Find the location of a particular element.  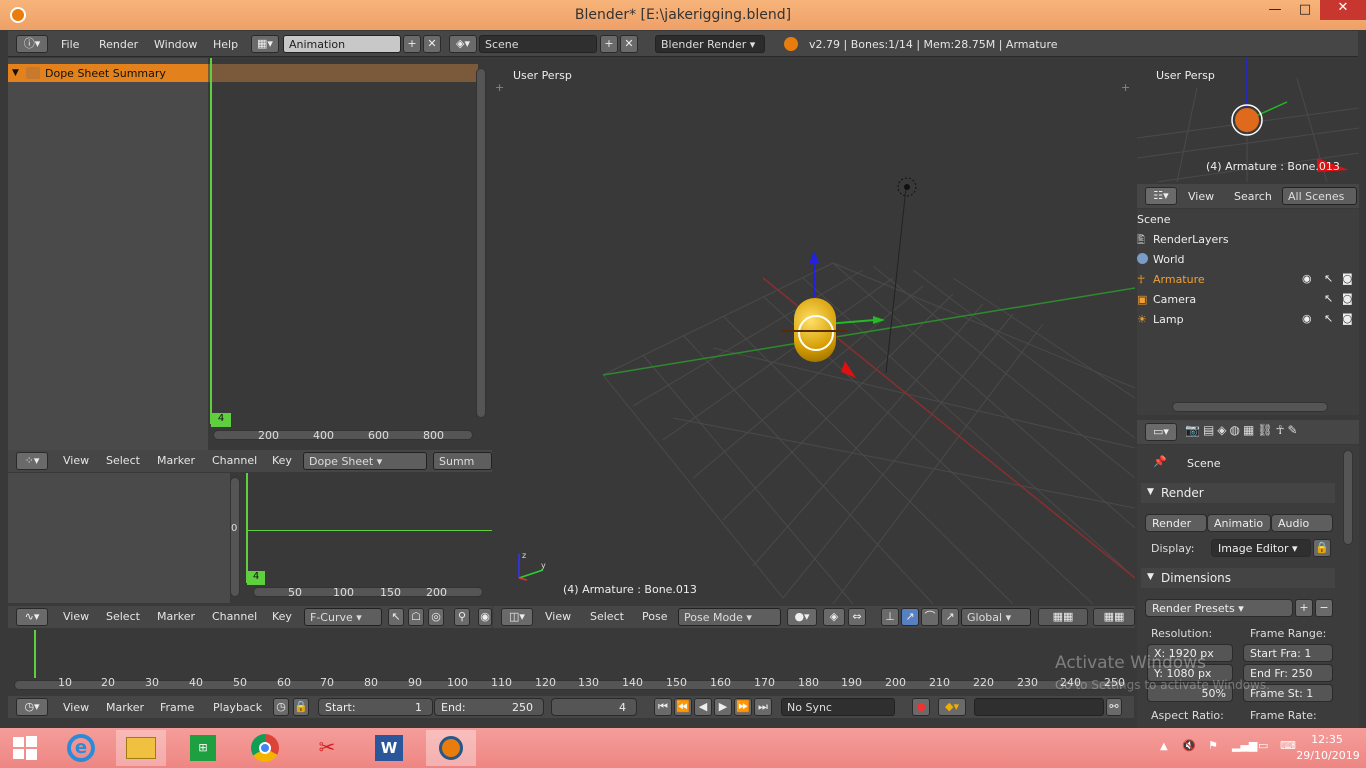

vp-menu-select: Select is located at coordinates (607, 616).